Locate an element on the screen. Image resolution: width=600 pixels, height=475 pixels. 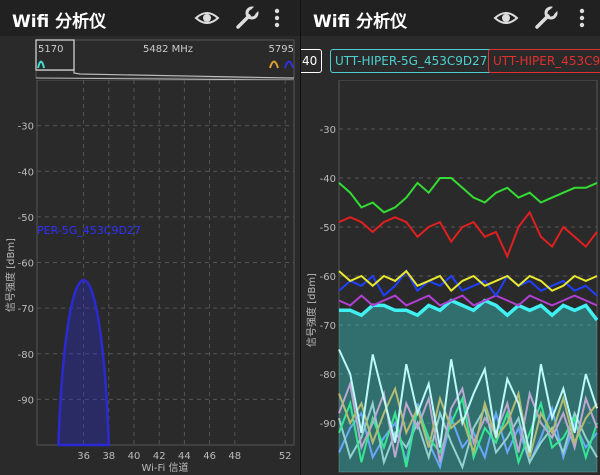
right-y-tick: -80 is located at coordinates (328, 375).